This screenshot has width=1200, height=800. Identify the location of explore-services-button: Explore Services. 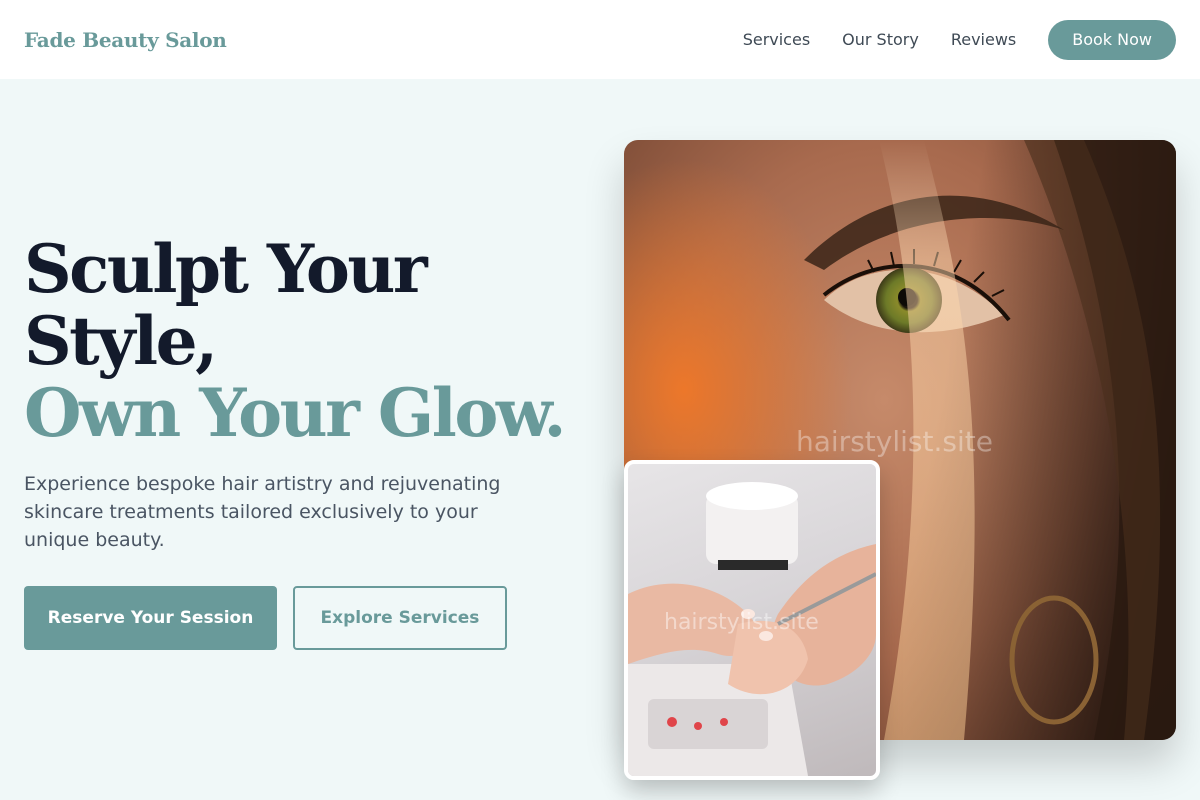
(400, 618).